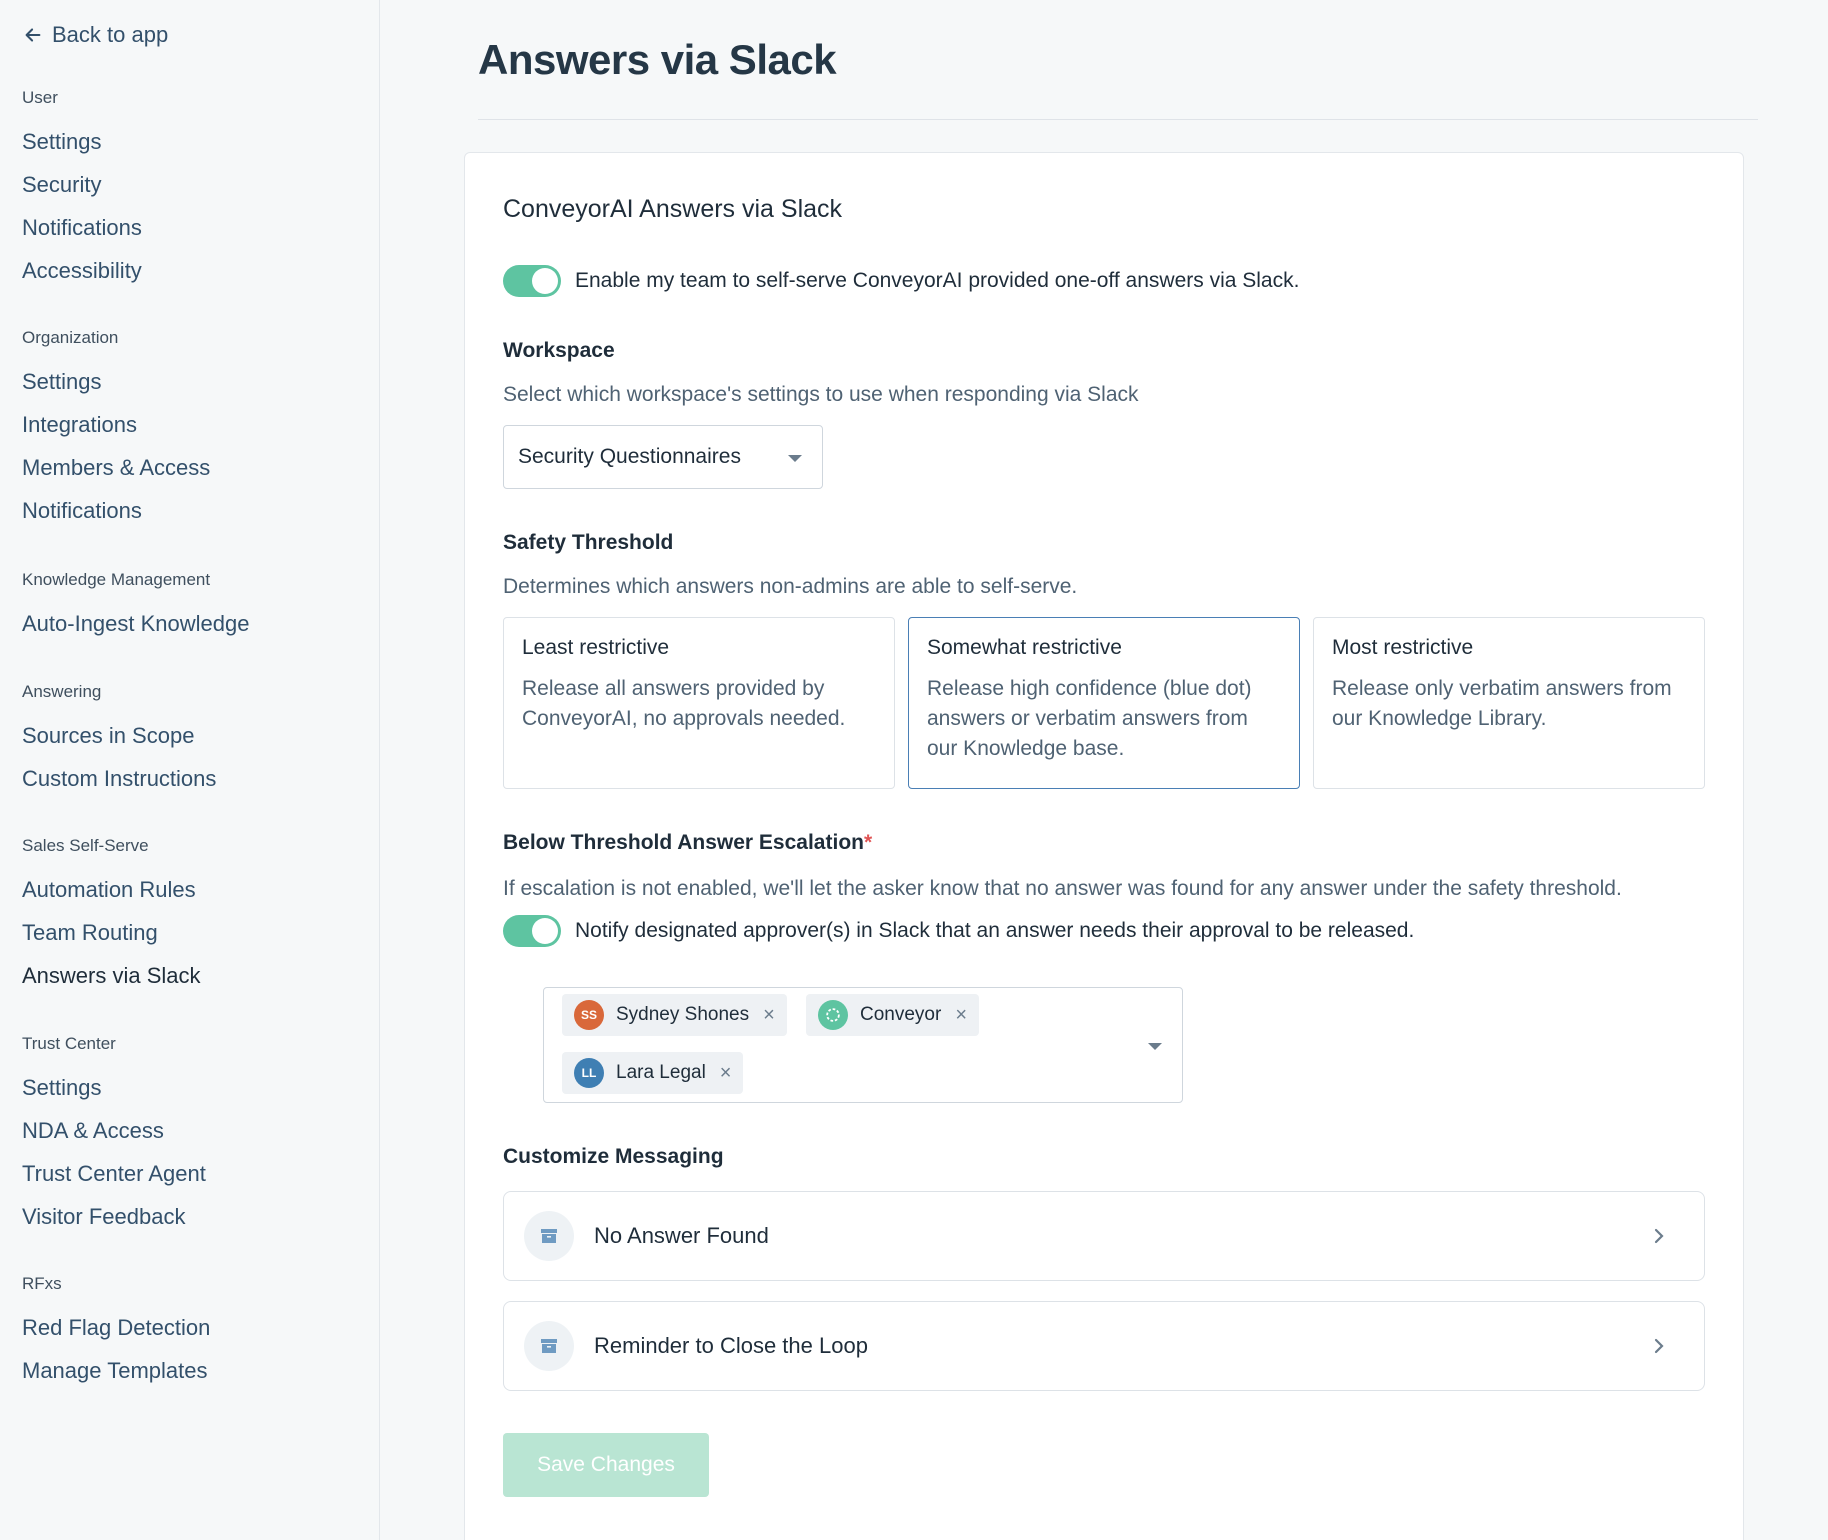 Image resolution: width=1828 pixels, height=1540 pixels. What do you see at coordinates (1104, 1236) in the screenshot?
I see `message-no-answer-found: No Answer Found` at bounding box center [1104, 1236].